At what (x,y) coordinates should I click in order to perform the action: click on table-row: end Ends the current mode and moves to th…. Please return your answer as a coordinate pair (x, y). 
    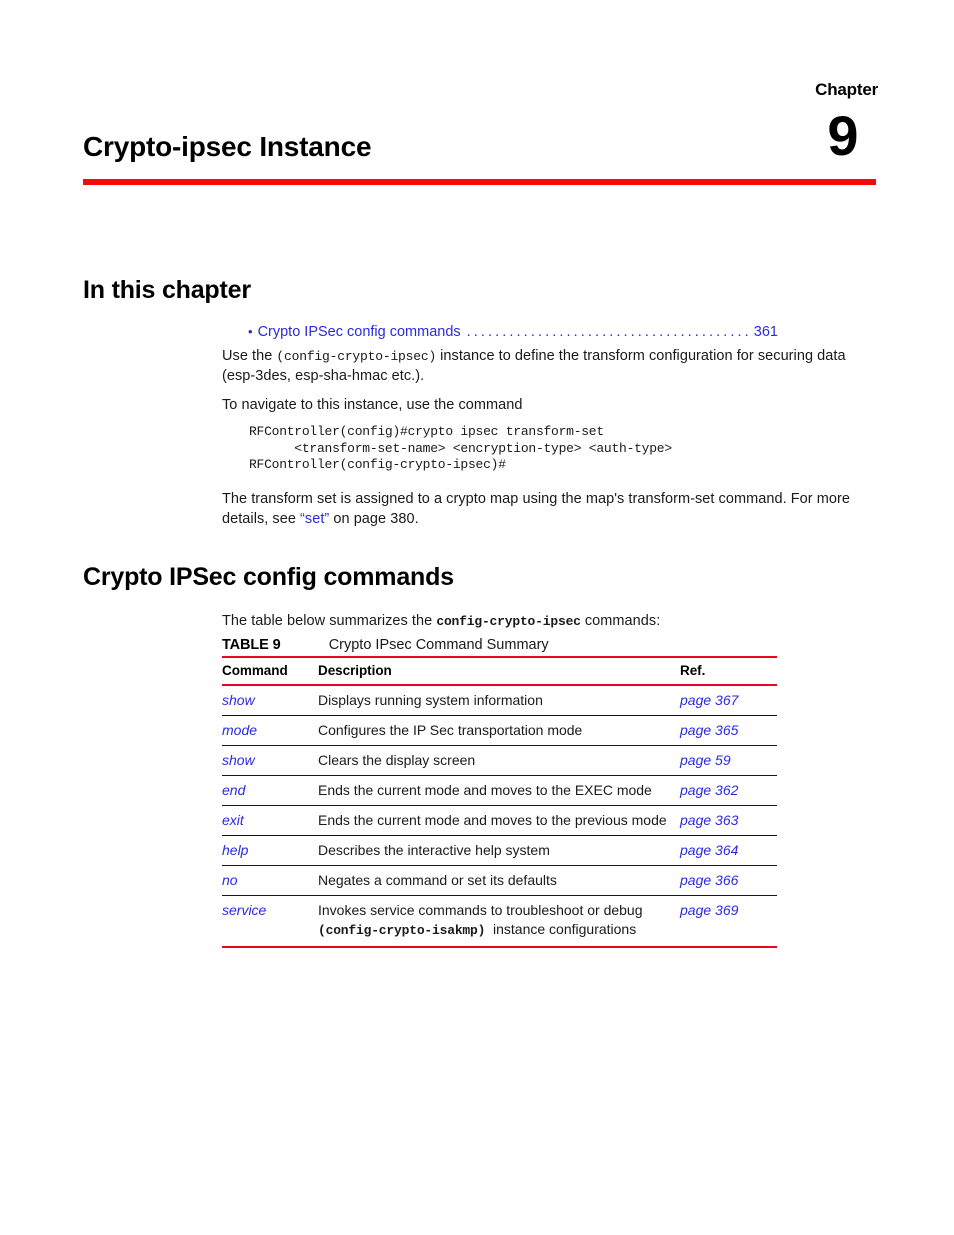
    Looking at the image, I should click on (499, 790).